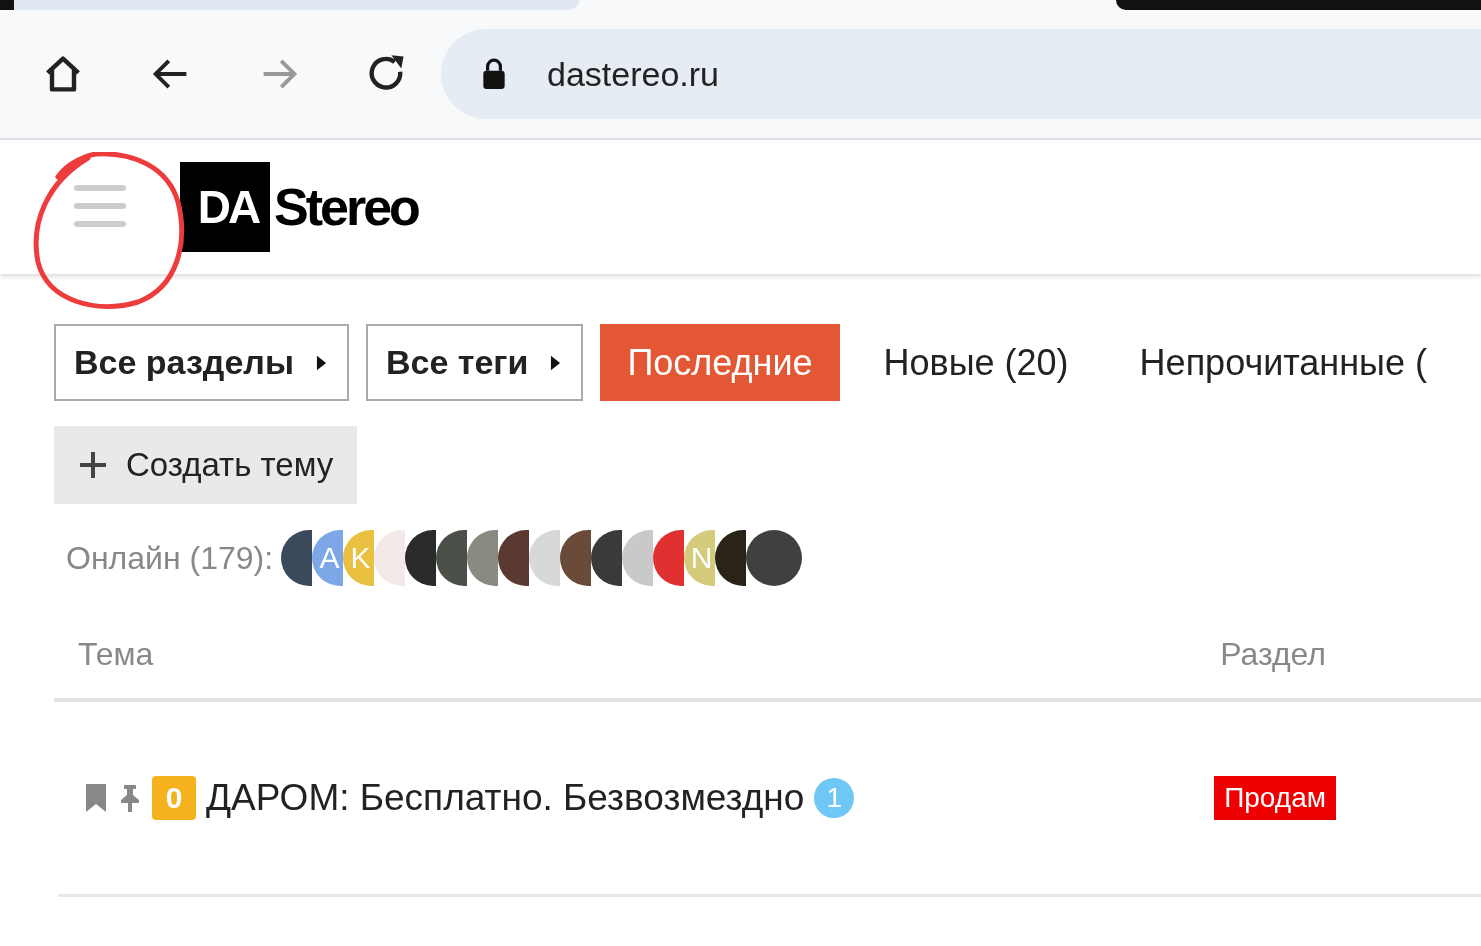  I want to click on lock-icon, so click(494, 74).